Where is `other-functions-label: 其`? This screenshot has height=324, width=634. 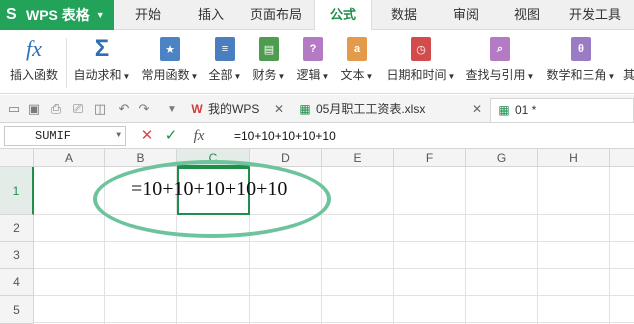
other-functions-label: 其 is located at coordinates (628, 75).